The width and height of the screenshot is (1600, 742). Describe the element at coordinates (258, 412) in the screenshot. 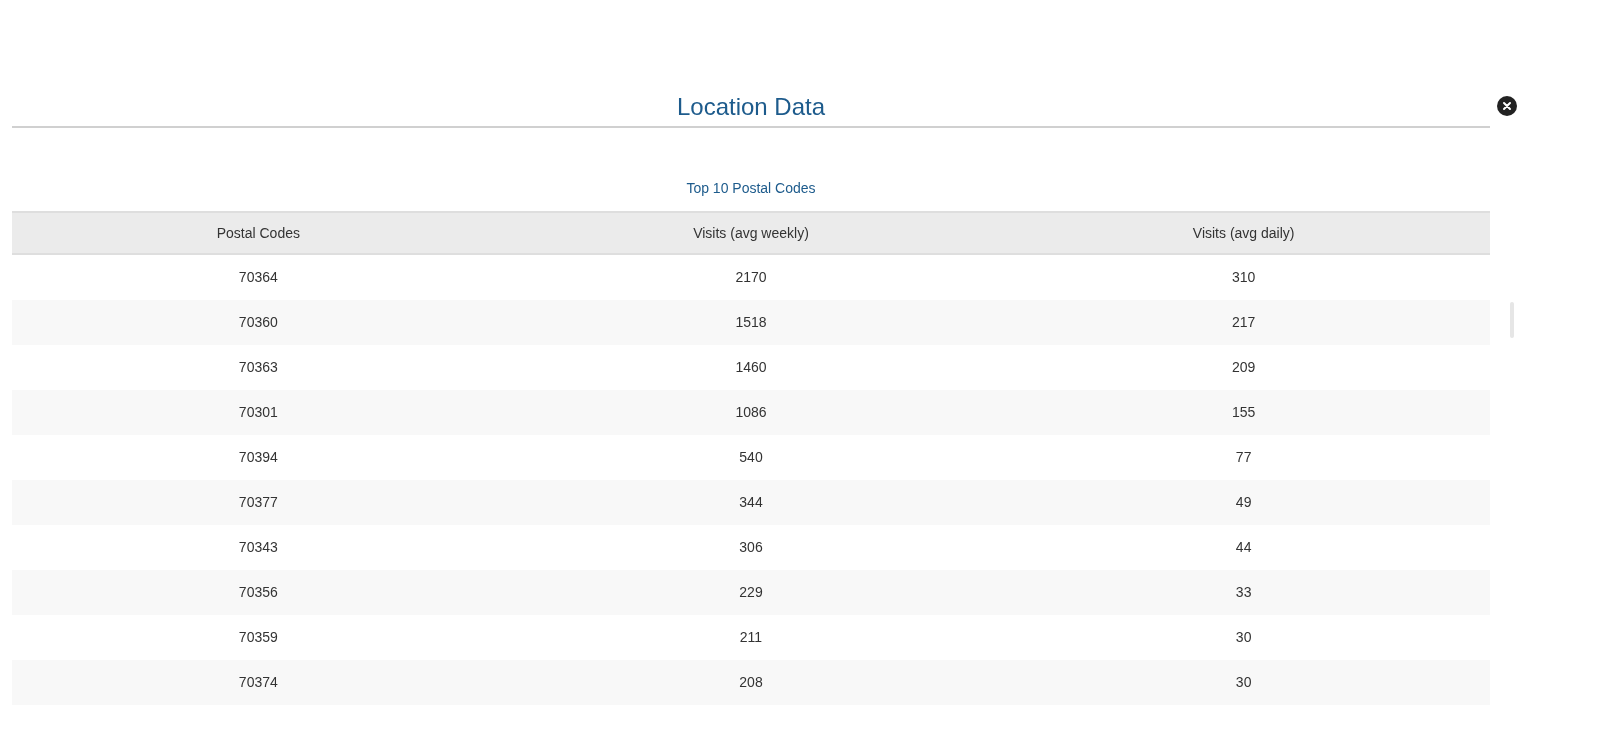

I see `table-cell-text: 70301` at that location.